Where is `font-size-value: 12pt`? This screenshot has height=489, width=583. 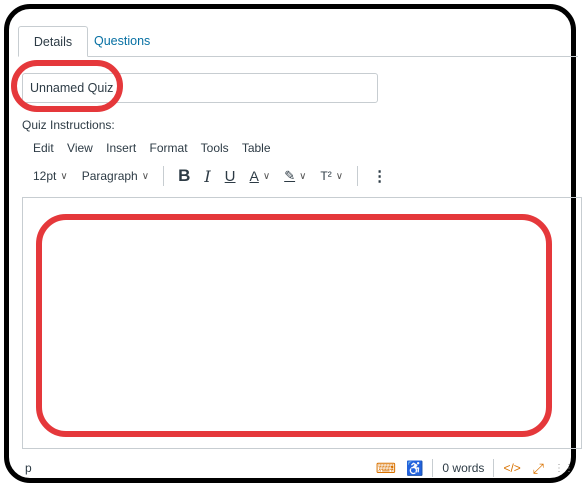
font-size-value: 12pt is located at coordinates (45, 176).